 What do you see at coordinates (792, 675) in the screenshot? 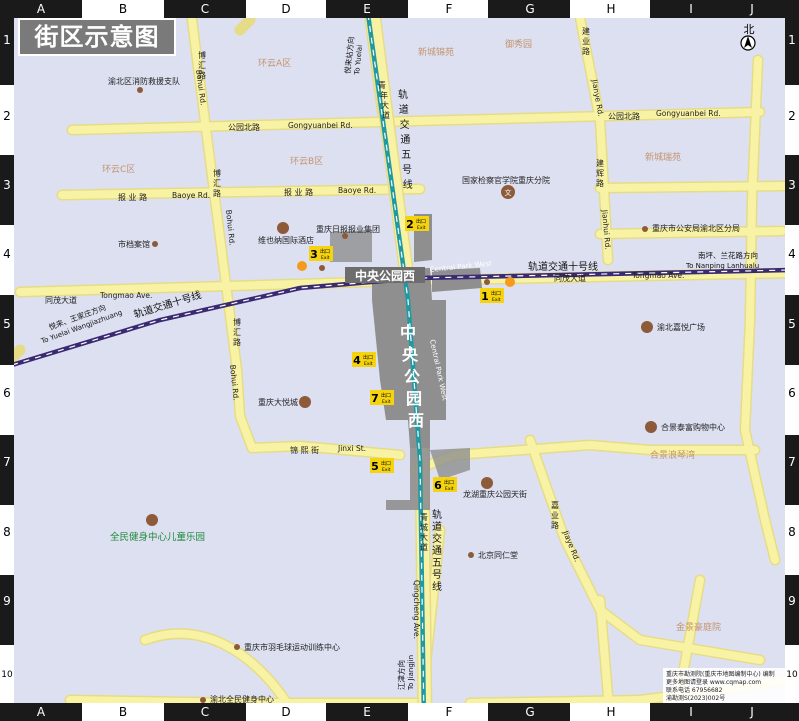
I see `grid-row-label-right: 10` at bounding box center [792, 675].